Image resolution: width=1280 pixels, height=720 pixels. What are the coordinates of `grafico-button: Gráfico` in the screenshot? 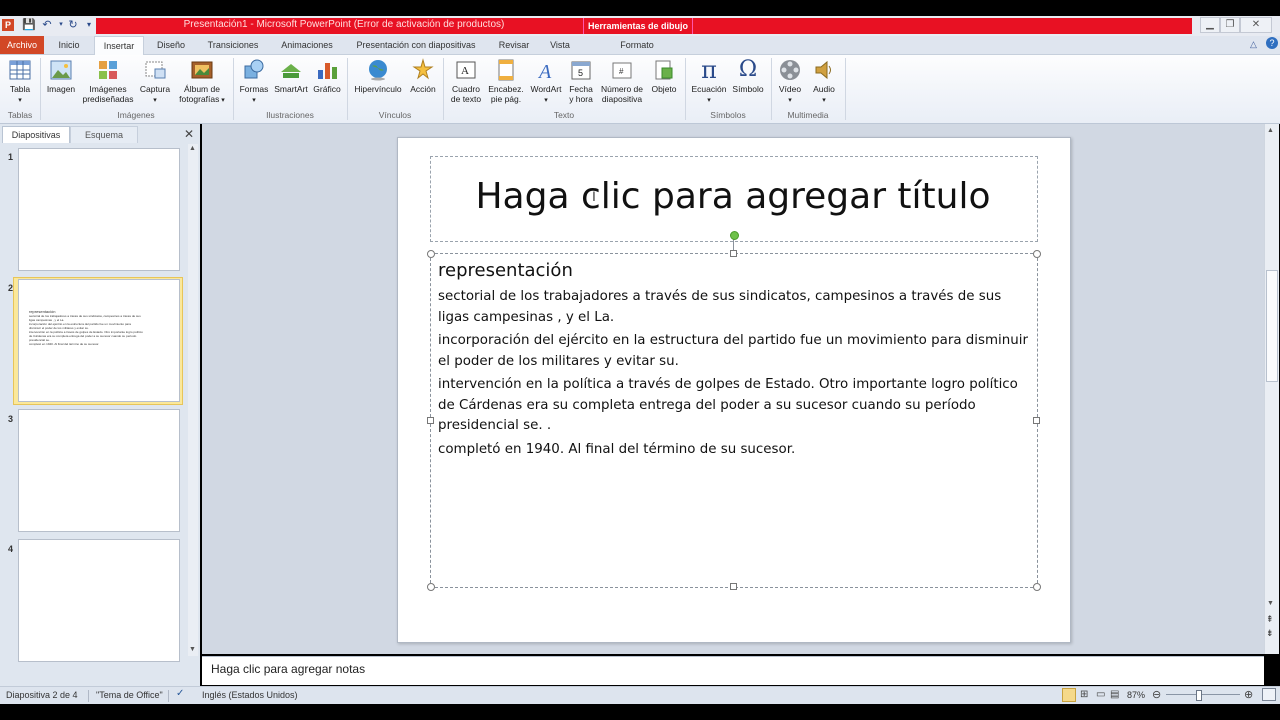 It's located at (327, 76).